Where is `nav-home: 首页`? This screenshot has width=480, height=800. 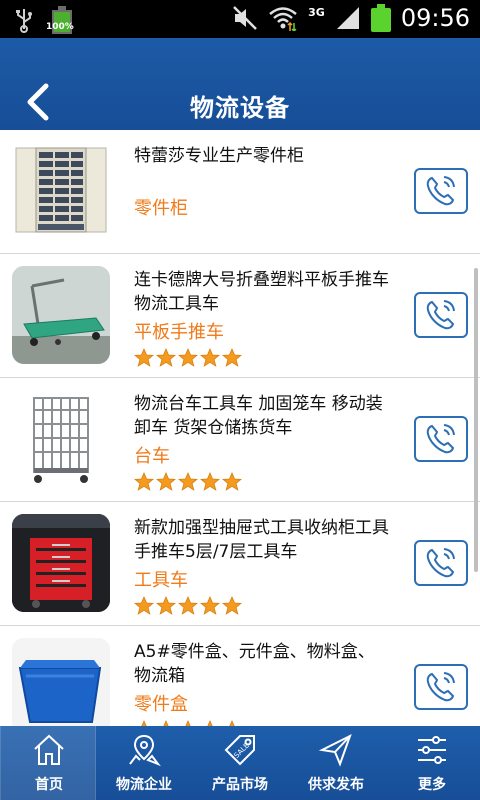 nav-home: 首页 is located at coordinates (48, 763).